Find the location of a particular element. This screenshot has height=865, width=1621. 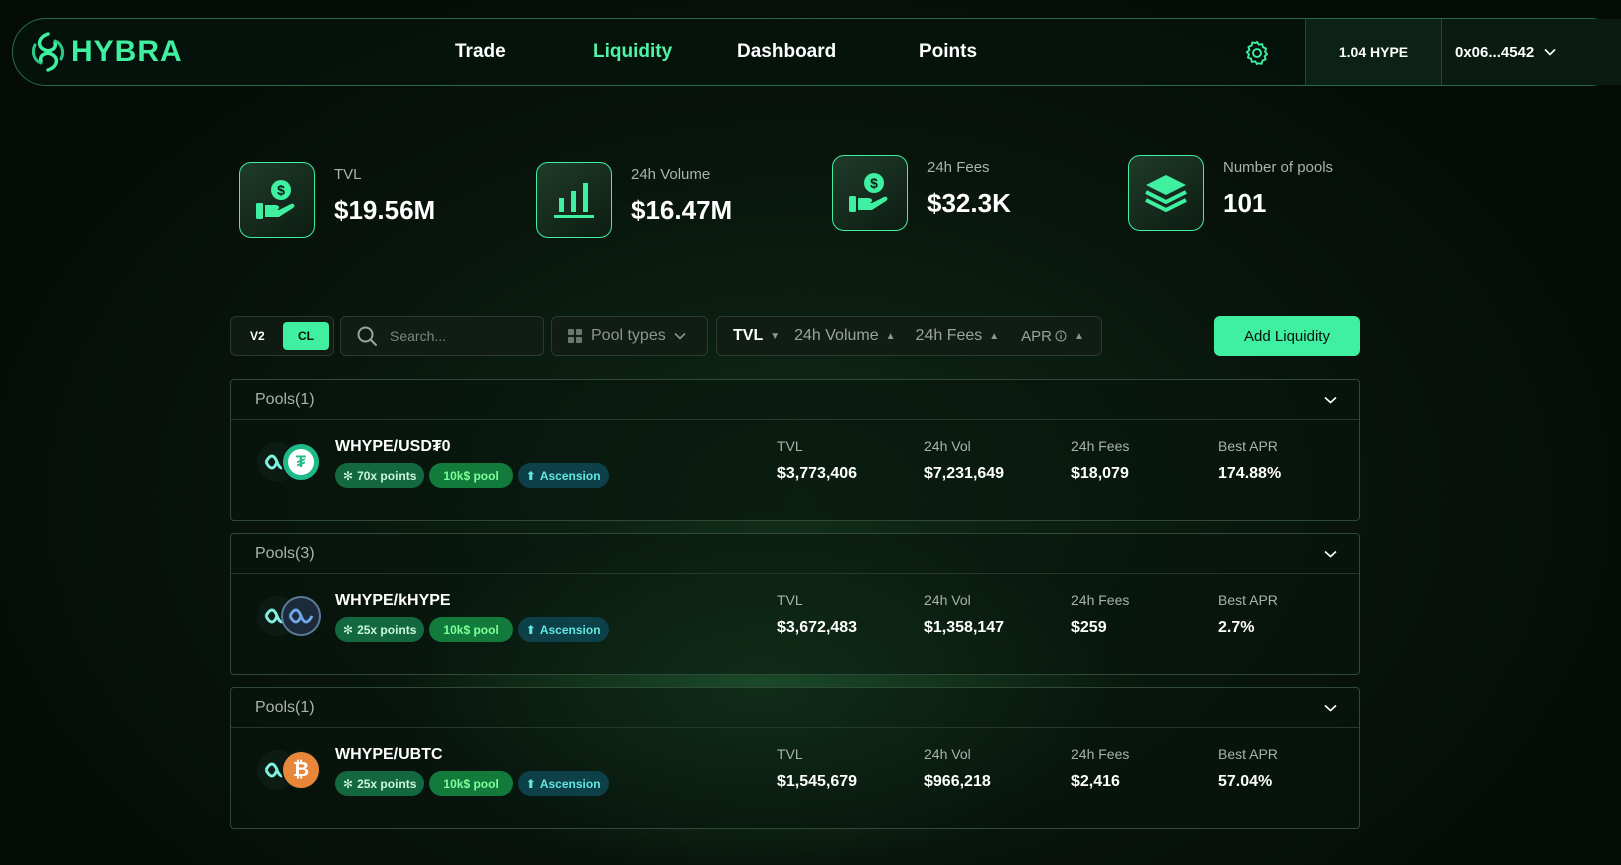

search-icon is located at coordinates (367, 336).